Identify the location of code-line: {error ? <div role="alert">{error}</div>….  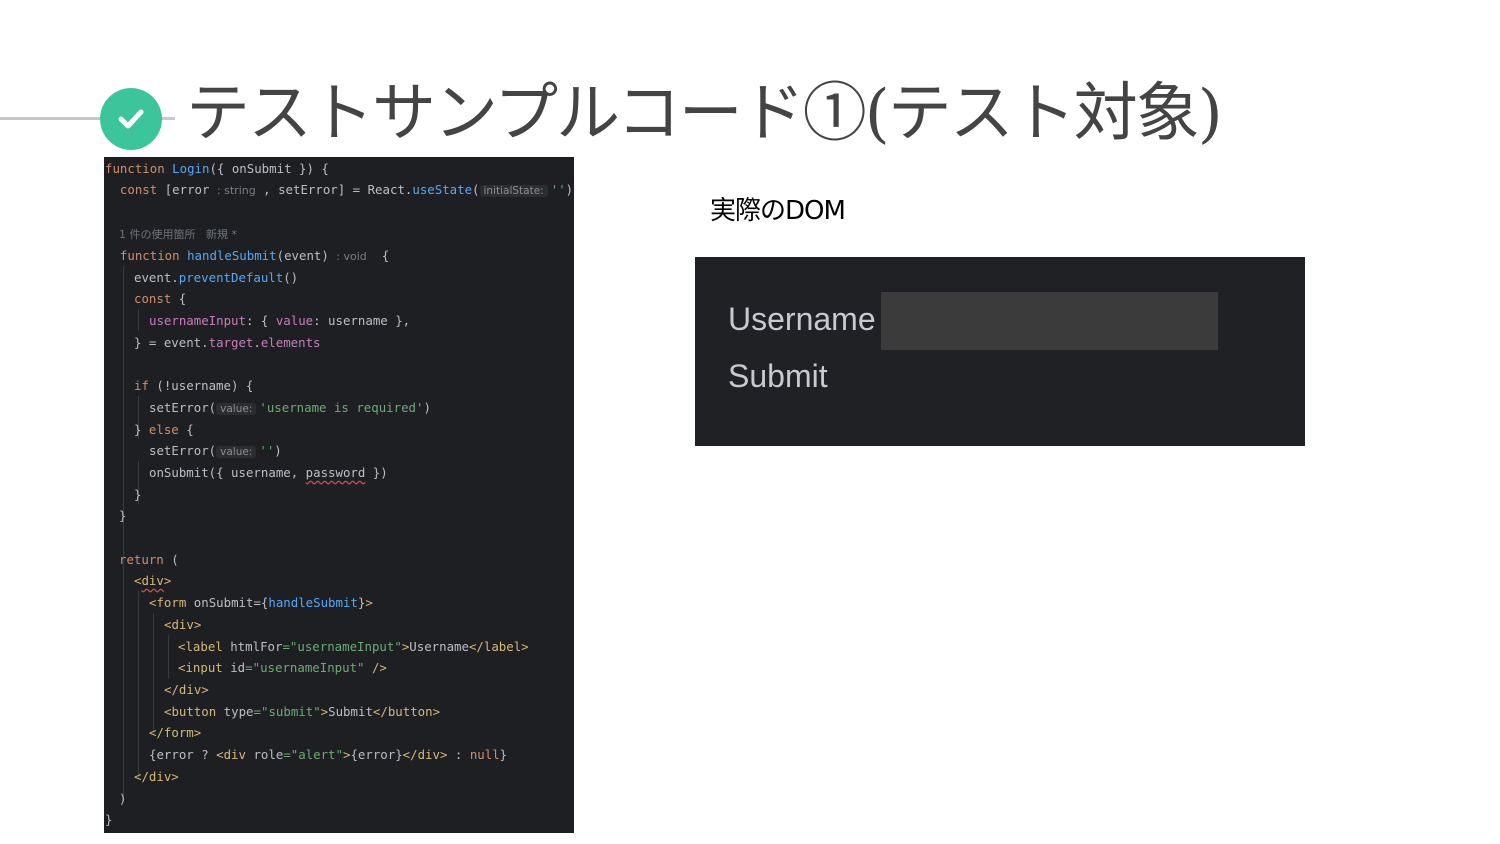
(328, 754).